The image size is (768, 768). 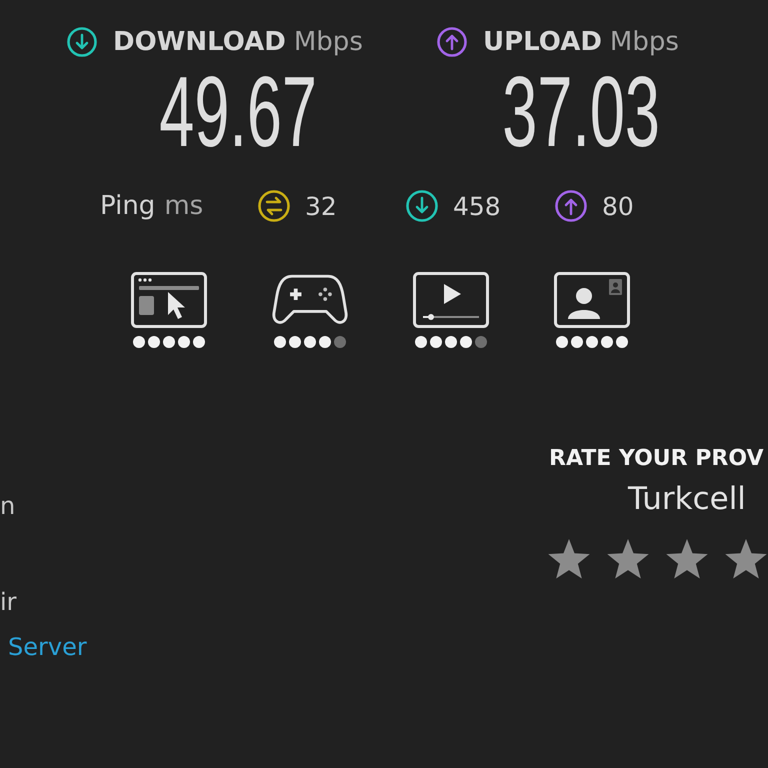 I want to click on ping-value: 32, so click(x=321, y=206).